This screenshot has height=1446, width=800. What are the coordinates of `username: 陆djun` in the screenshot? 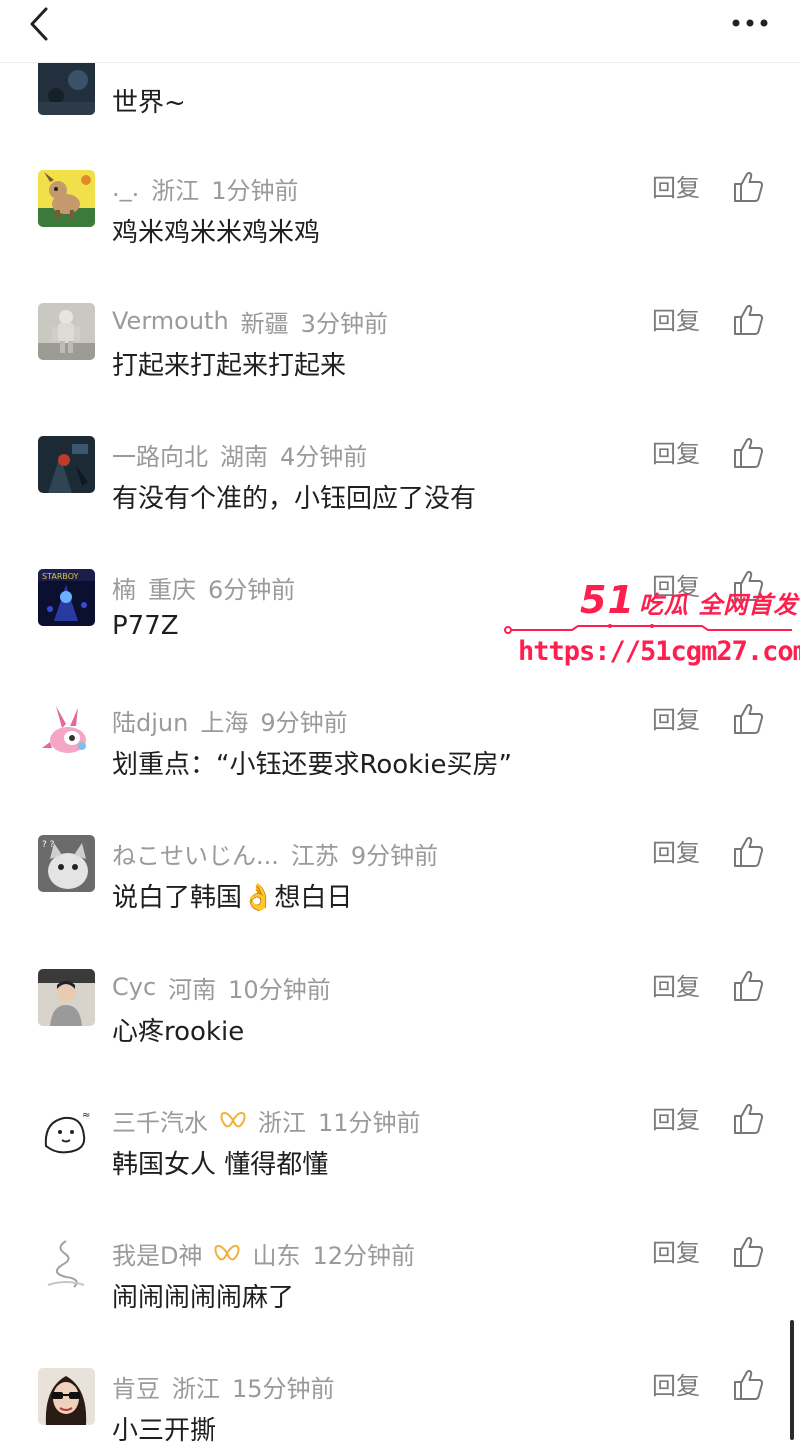 It's located at (150, 720).